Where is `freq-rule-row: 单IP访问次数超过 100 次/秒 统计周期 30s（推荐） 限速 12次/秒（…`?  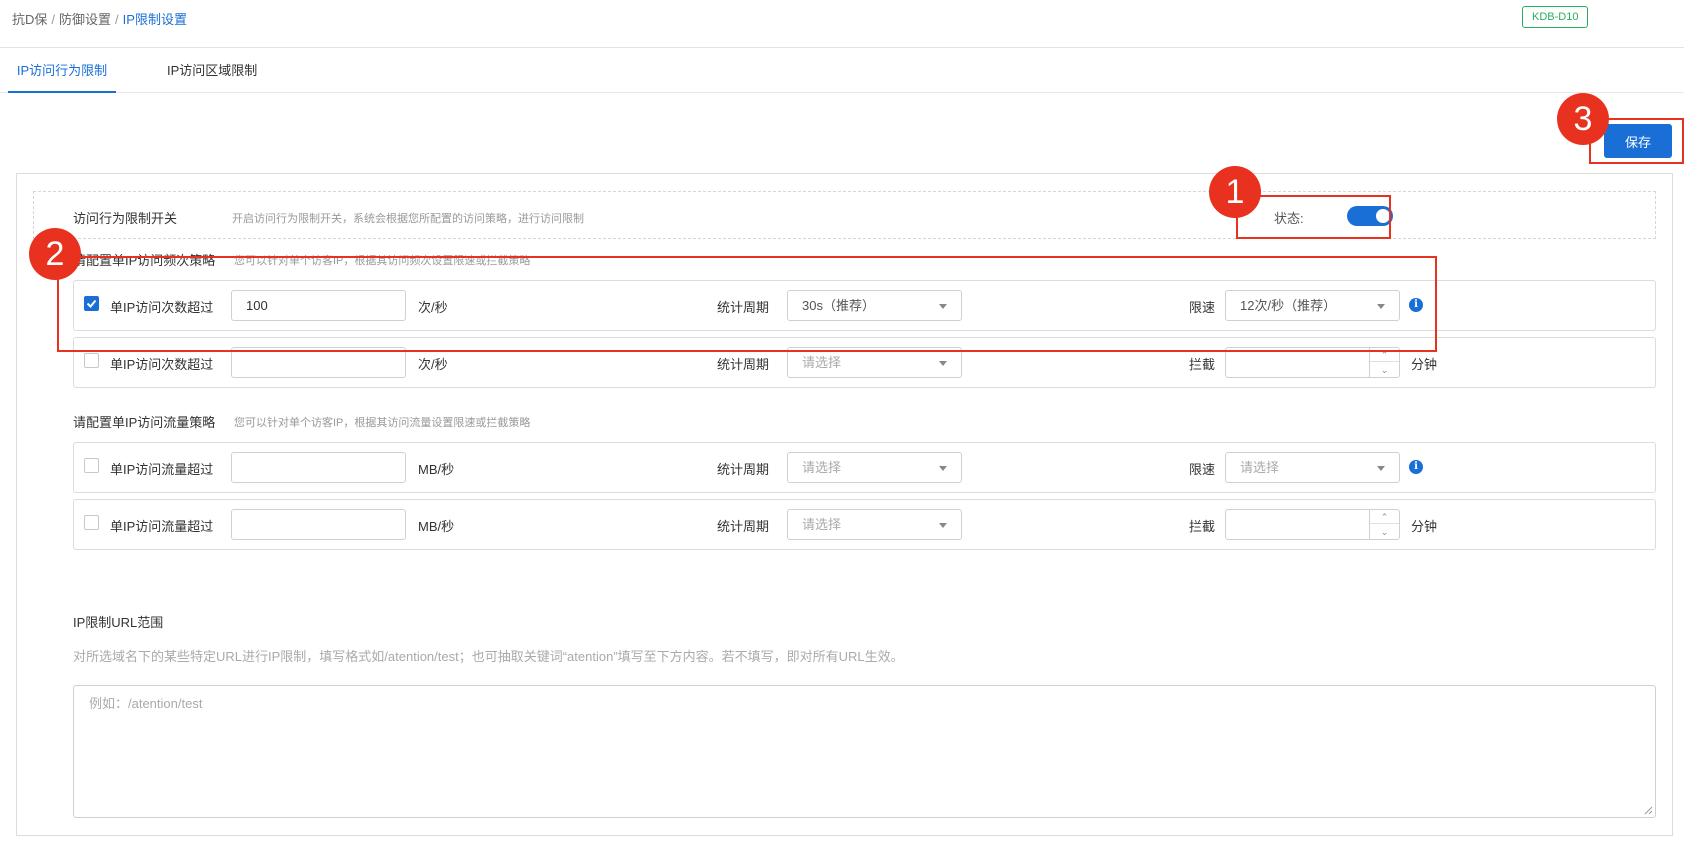 freq-rule-row: 单IP访问次数超过 100 次/秒 统计周期 30s（推荐） 限速 12次/秒（… is located at coordinates (864, 305).